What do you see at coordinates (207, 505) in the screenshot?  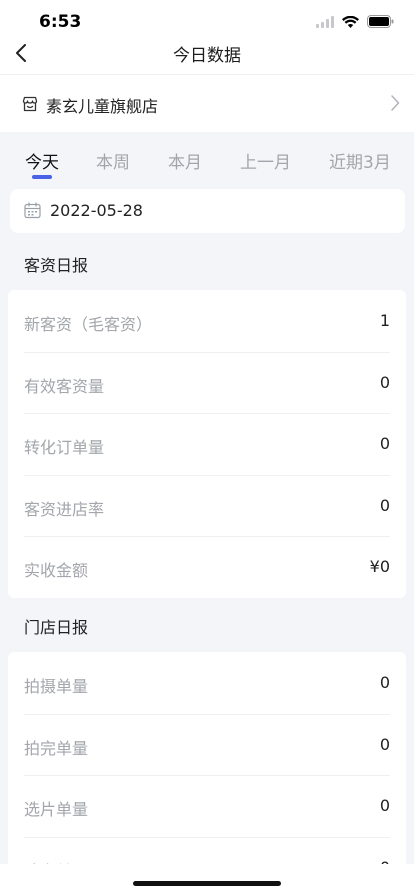 I see `table-row: 客资进店率 0` at bounding box center [207, 505].